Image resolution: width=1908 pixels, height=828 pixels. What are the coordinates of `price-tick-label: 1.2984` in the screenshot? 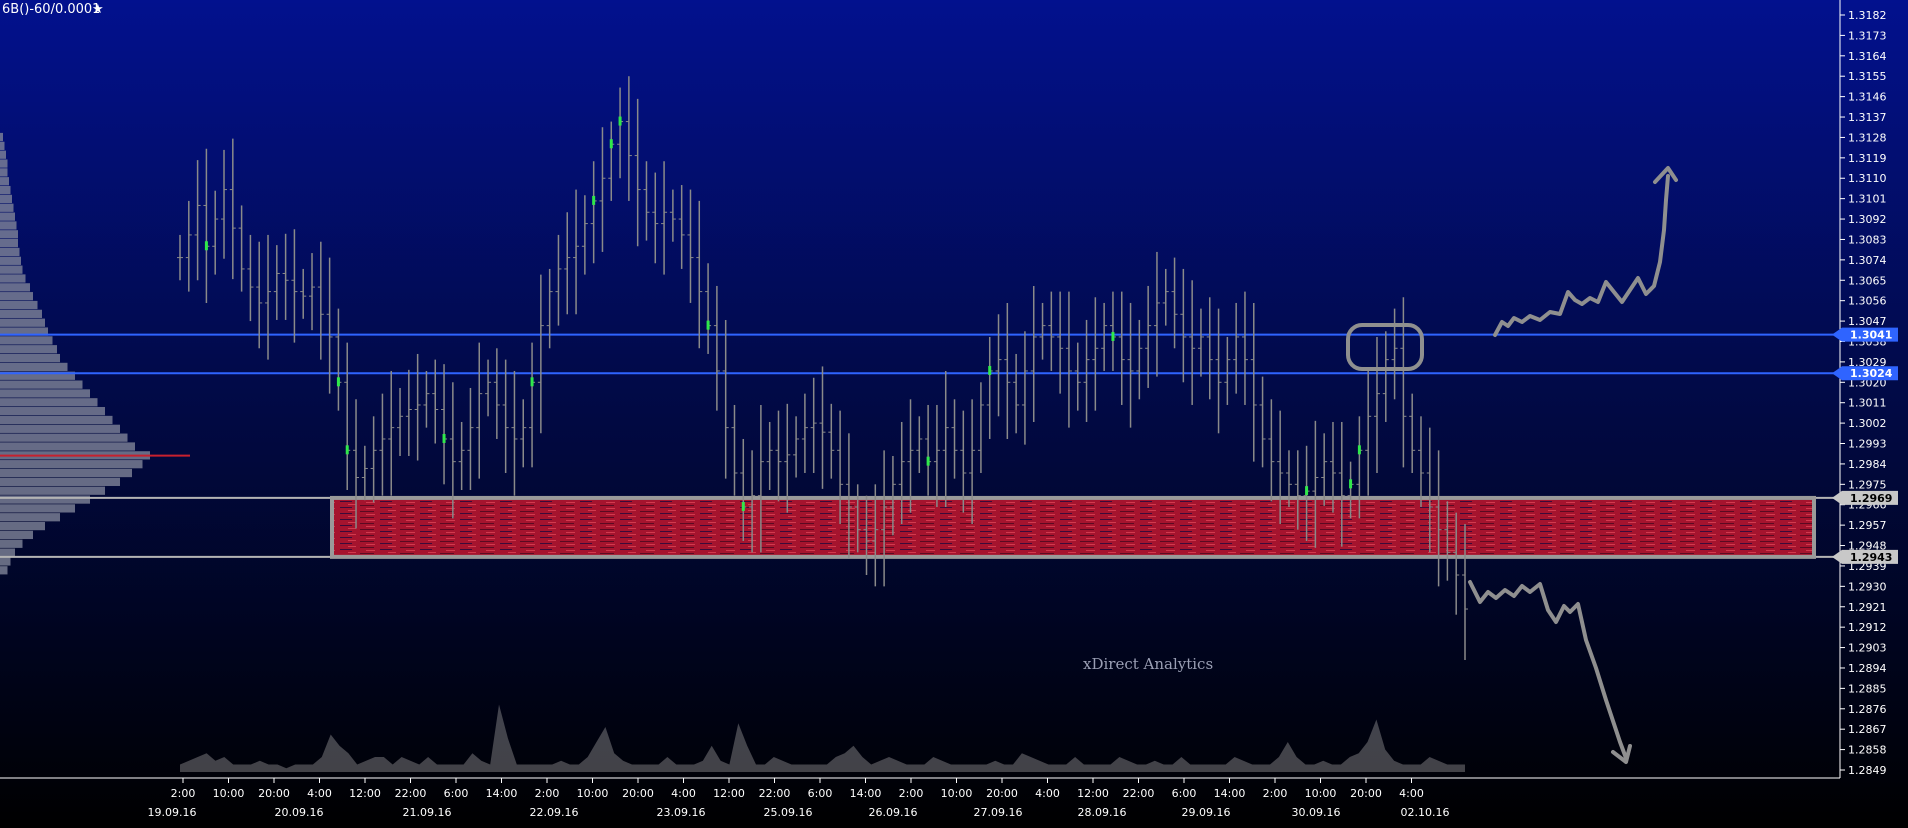 It's located at (1867, 464).